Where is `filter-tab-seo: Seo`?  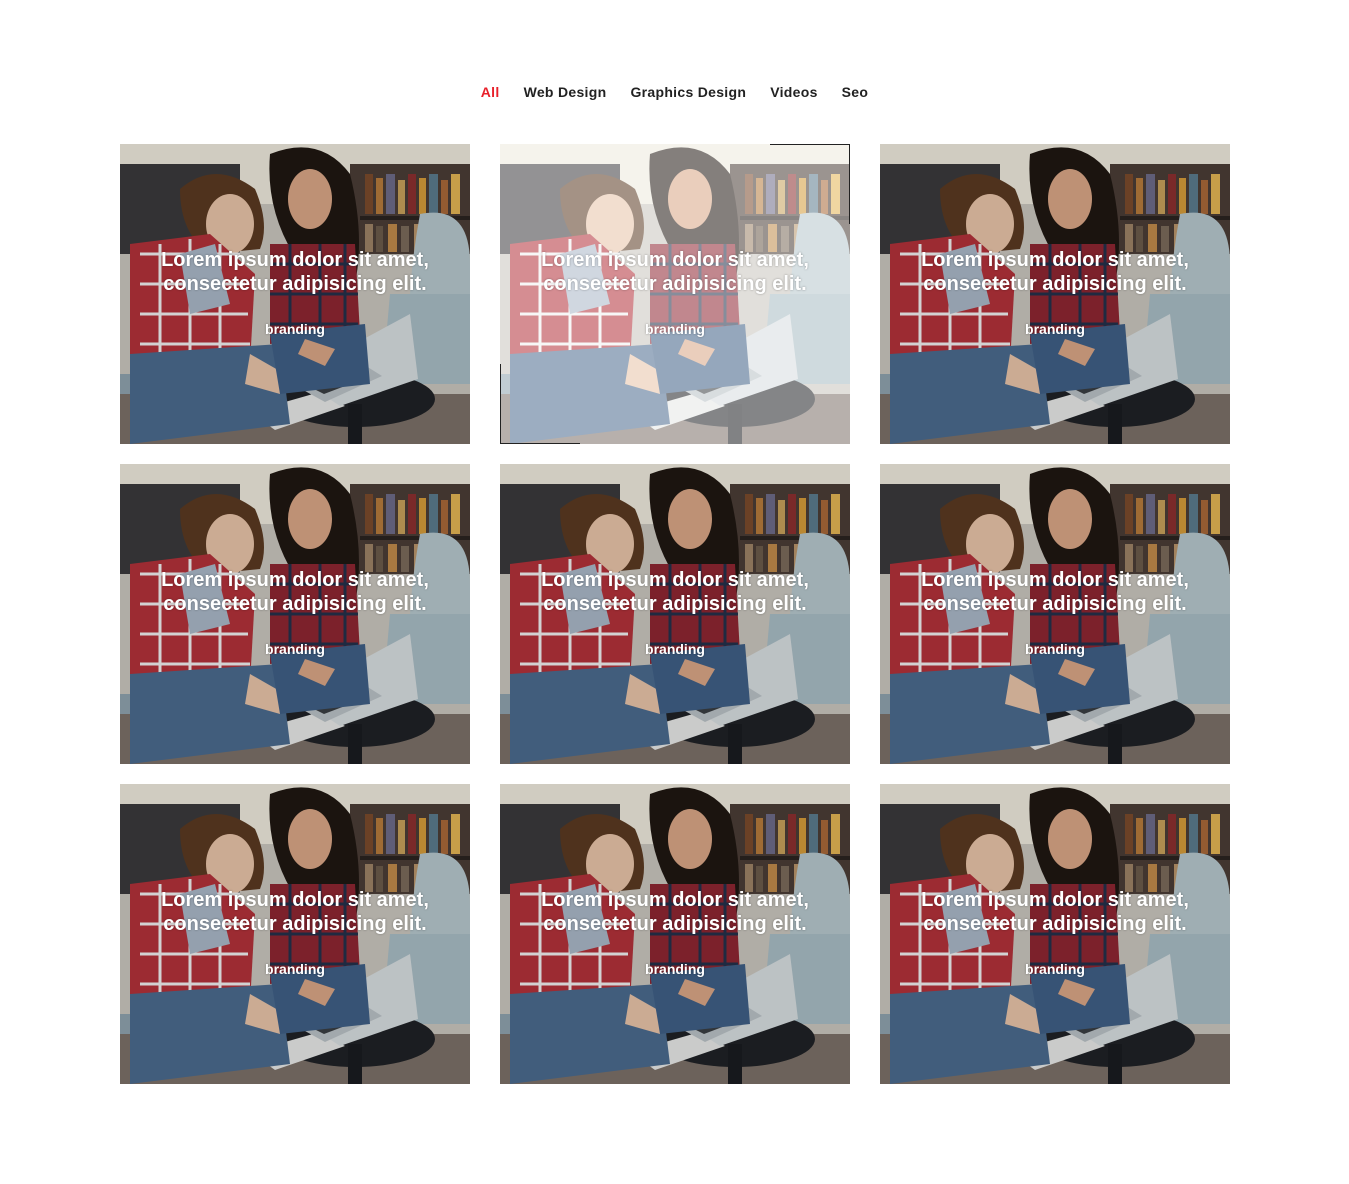 filter-tab-seo: Seo is located at coordinates (855, 92).